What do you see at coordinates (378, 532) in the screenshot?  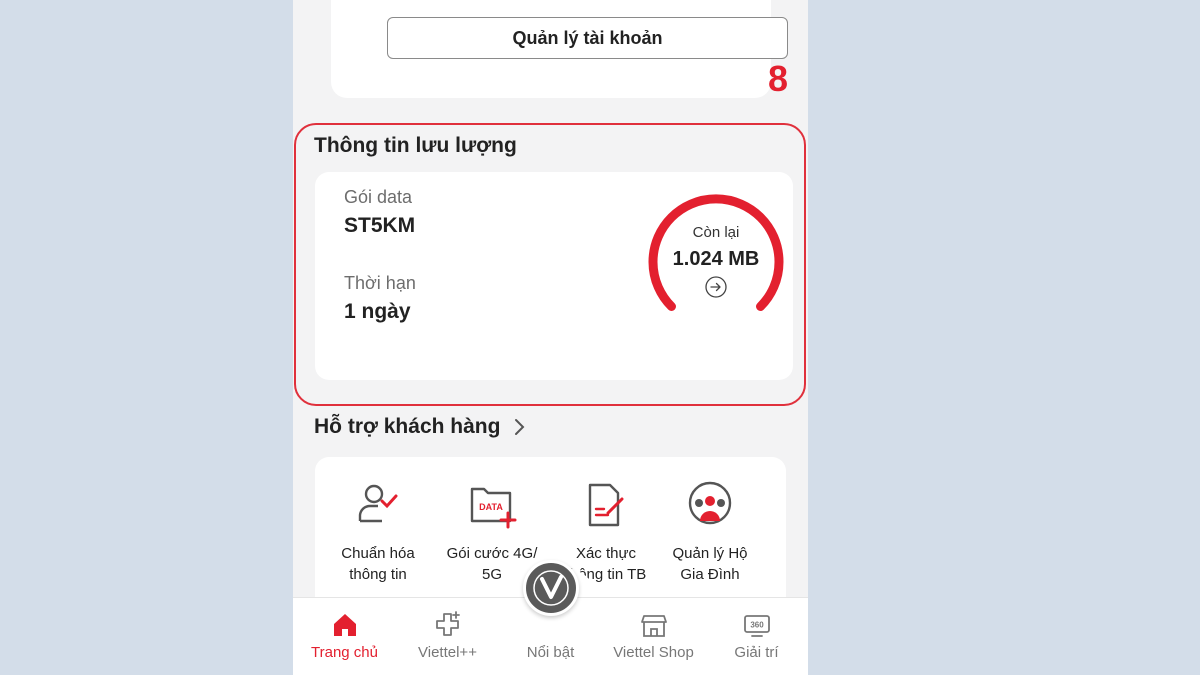 I see `support-item-standardize-info: Chuẩn hóa thông tin` at bounding box center [378, 532].